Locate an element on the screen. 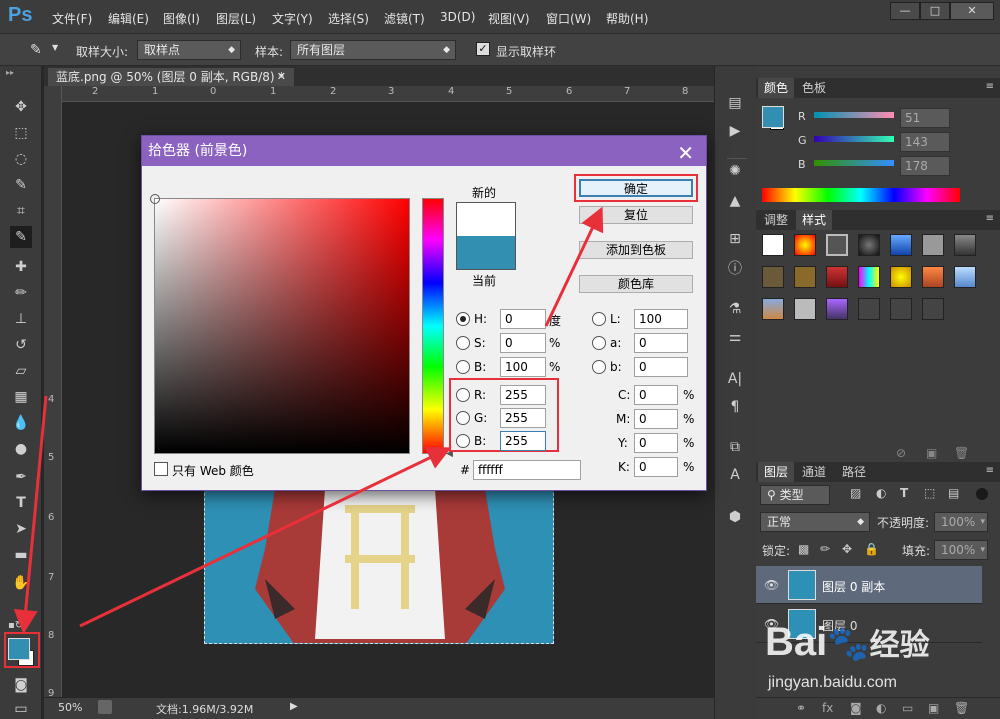 This screenshot has width=1000, height=719. paw-icon: 🐾 is located at coordinates (848, 644).